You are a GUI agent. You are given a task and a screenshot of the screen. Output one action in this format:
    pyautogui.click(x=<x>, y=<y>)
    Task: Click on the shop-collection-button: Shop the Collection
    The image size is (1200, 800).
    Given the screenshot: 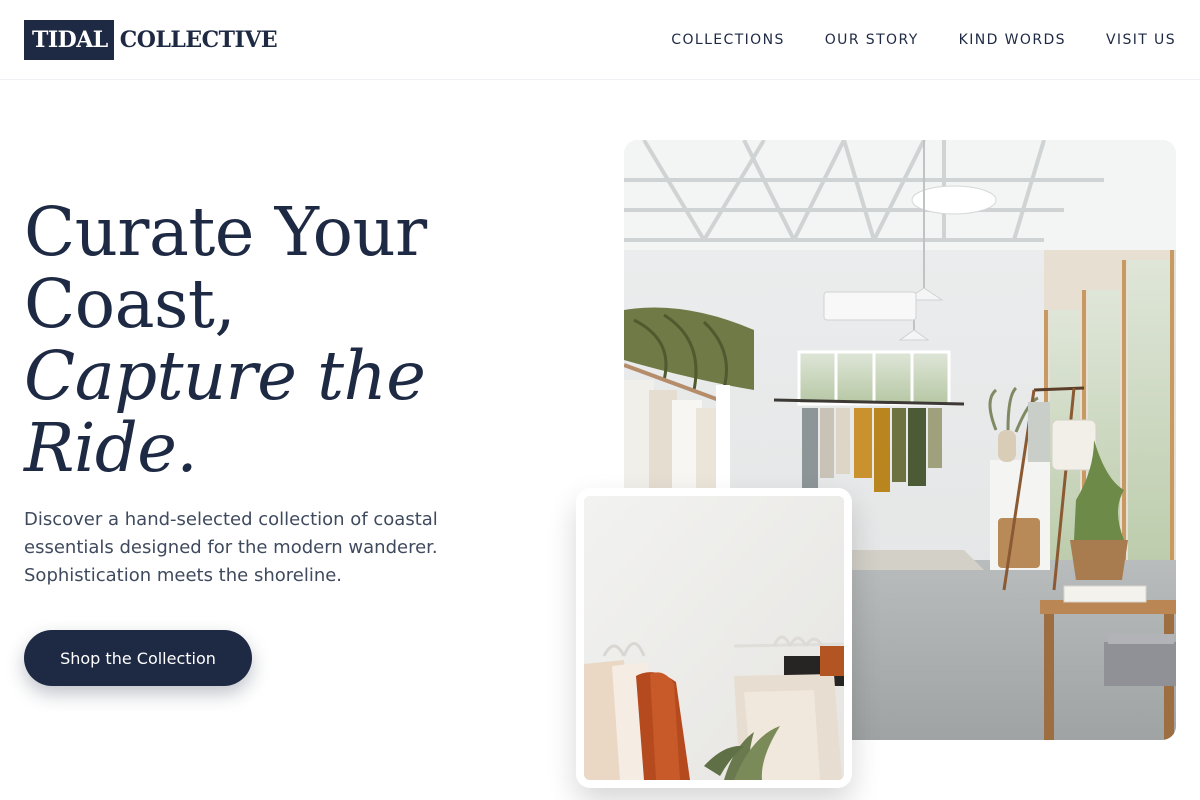 What is the action you would take?
    pyautogui.click(x=138, y=658)
    